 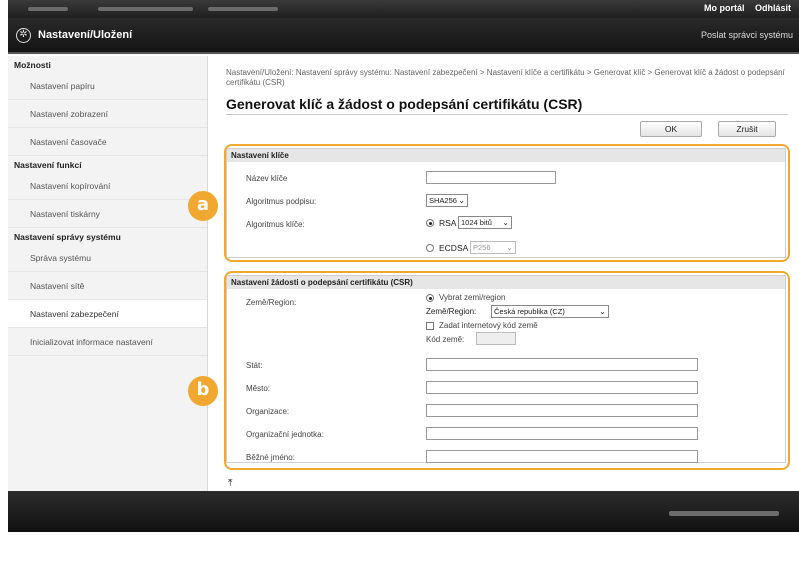 What do you see at coordinates (724, 8) in the screenshot?
I see `portal-link: Mo portál` at bounding box center [724, 8].